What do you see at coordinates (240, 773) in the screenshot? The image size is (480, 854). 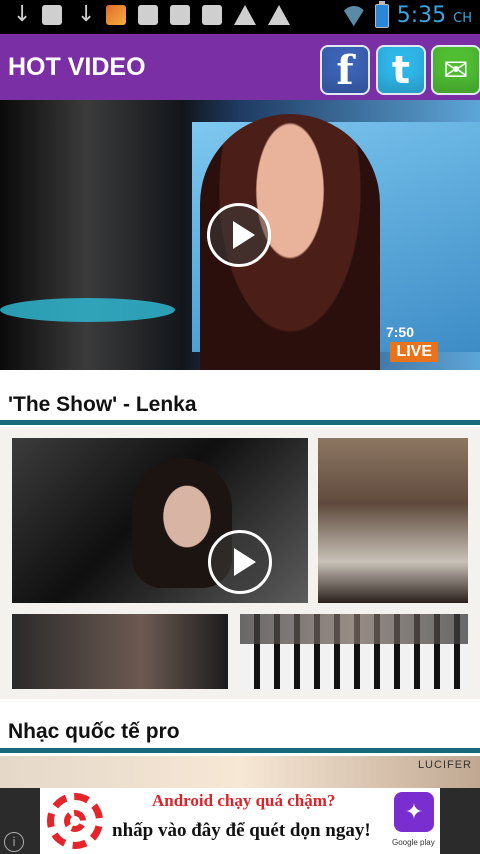 I see `video-thumbnail: LUCIFER` at bounding box center [240, 773].